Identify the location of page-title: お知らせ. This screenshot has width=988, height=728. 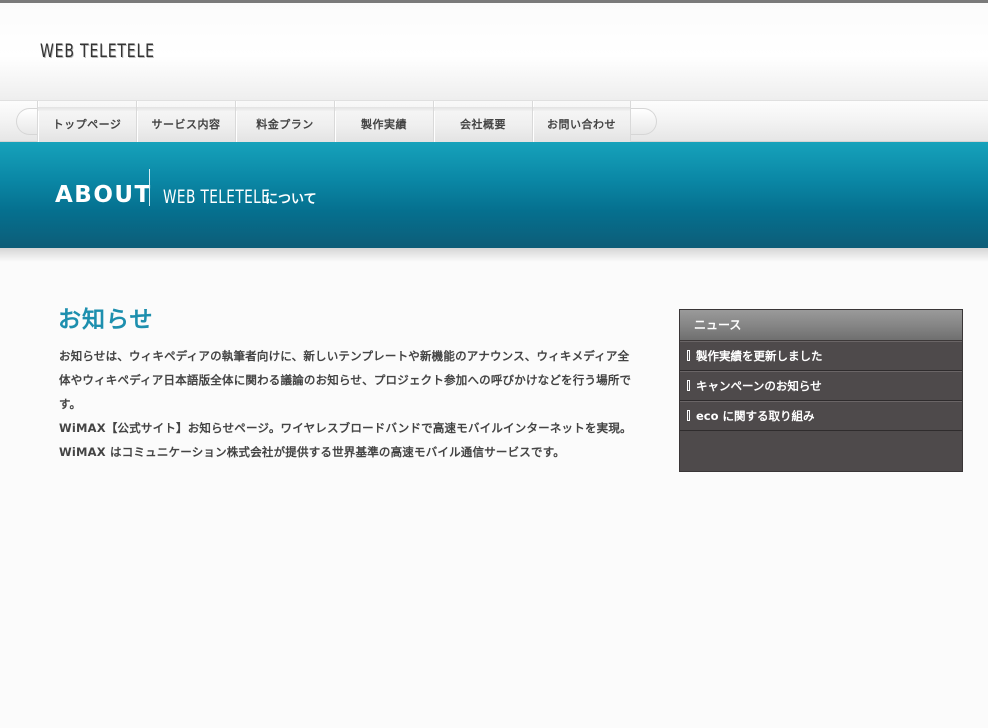
(106, 320).